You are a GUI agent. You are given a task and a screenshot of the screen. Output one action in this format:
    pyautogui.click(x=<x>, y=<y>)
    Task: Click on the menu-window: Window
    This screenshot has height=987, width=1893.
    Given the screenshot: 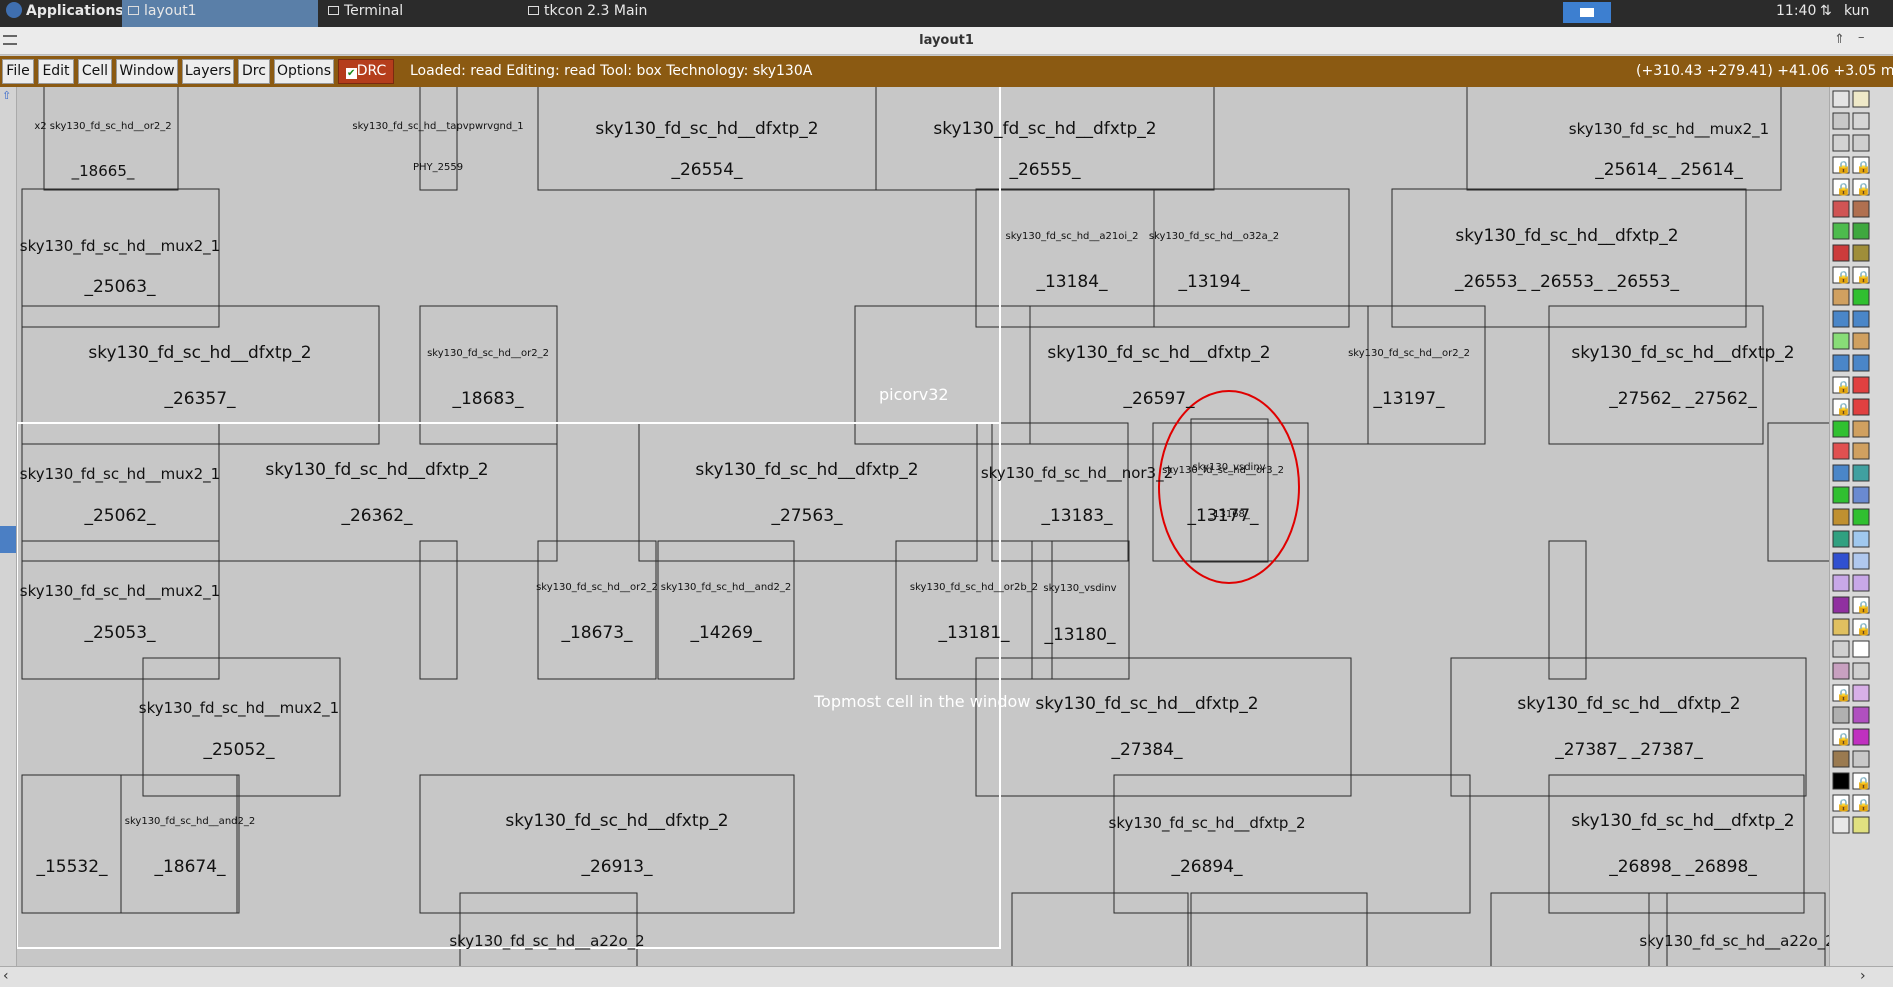 What is the action you would take?
    pyautogui.click(x=147, y=71)
    